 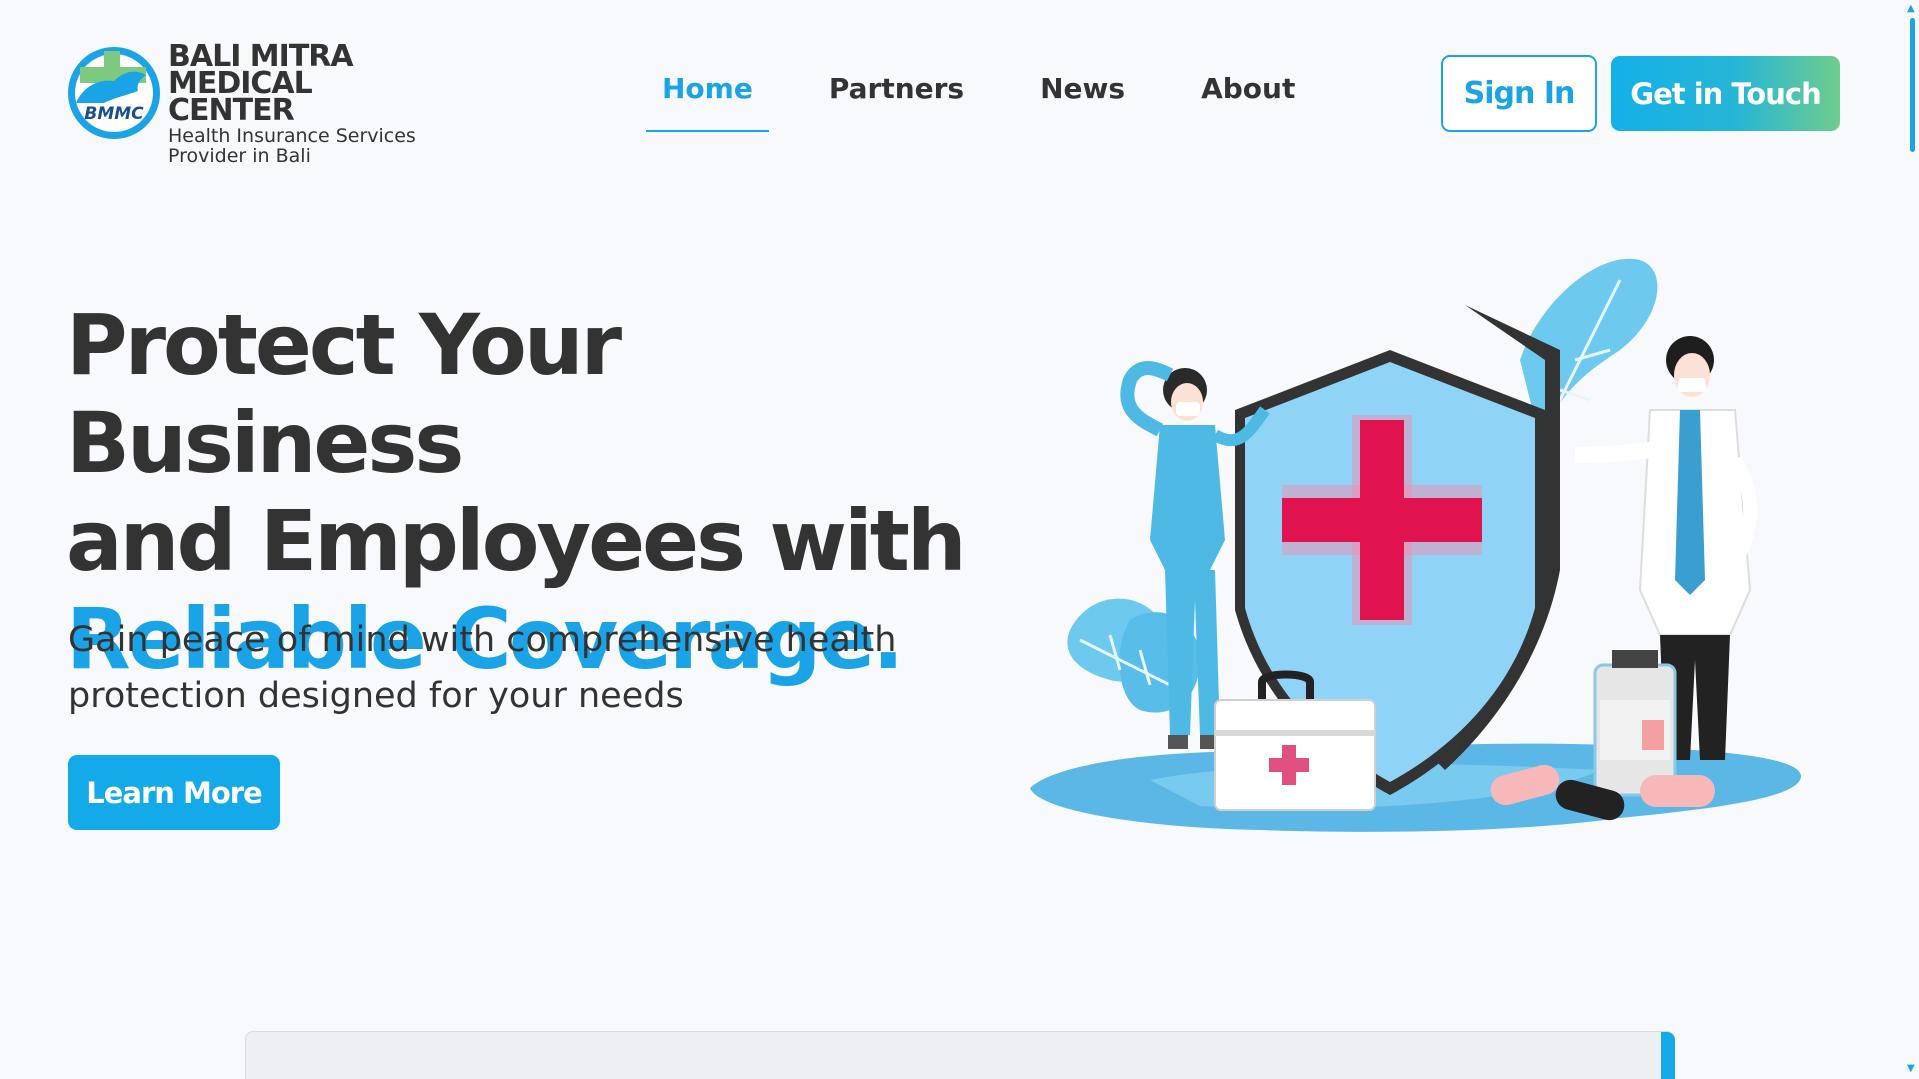 I want to click on card-accent-bar, so click(x=1668, y=1055).